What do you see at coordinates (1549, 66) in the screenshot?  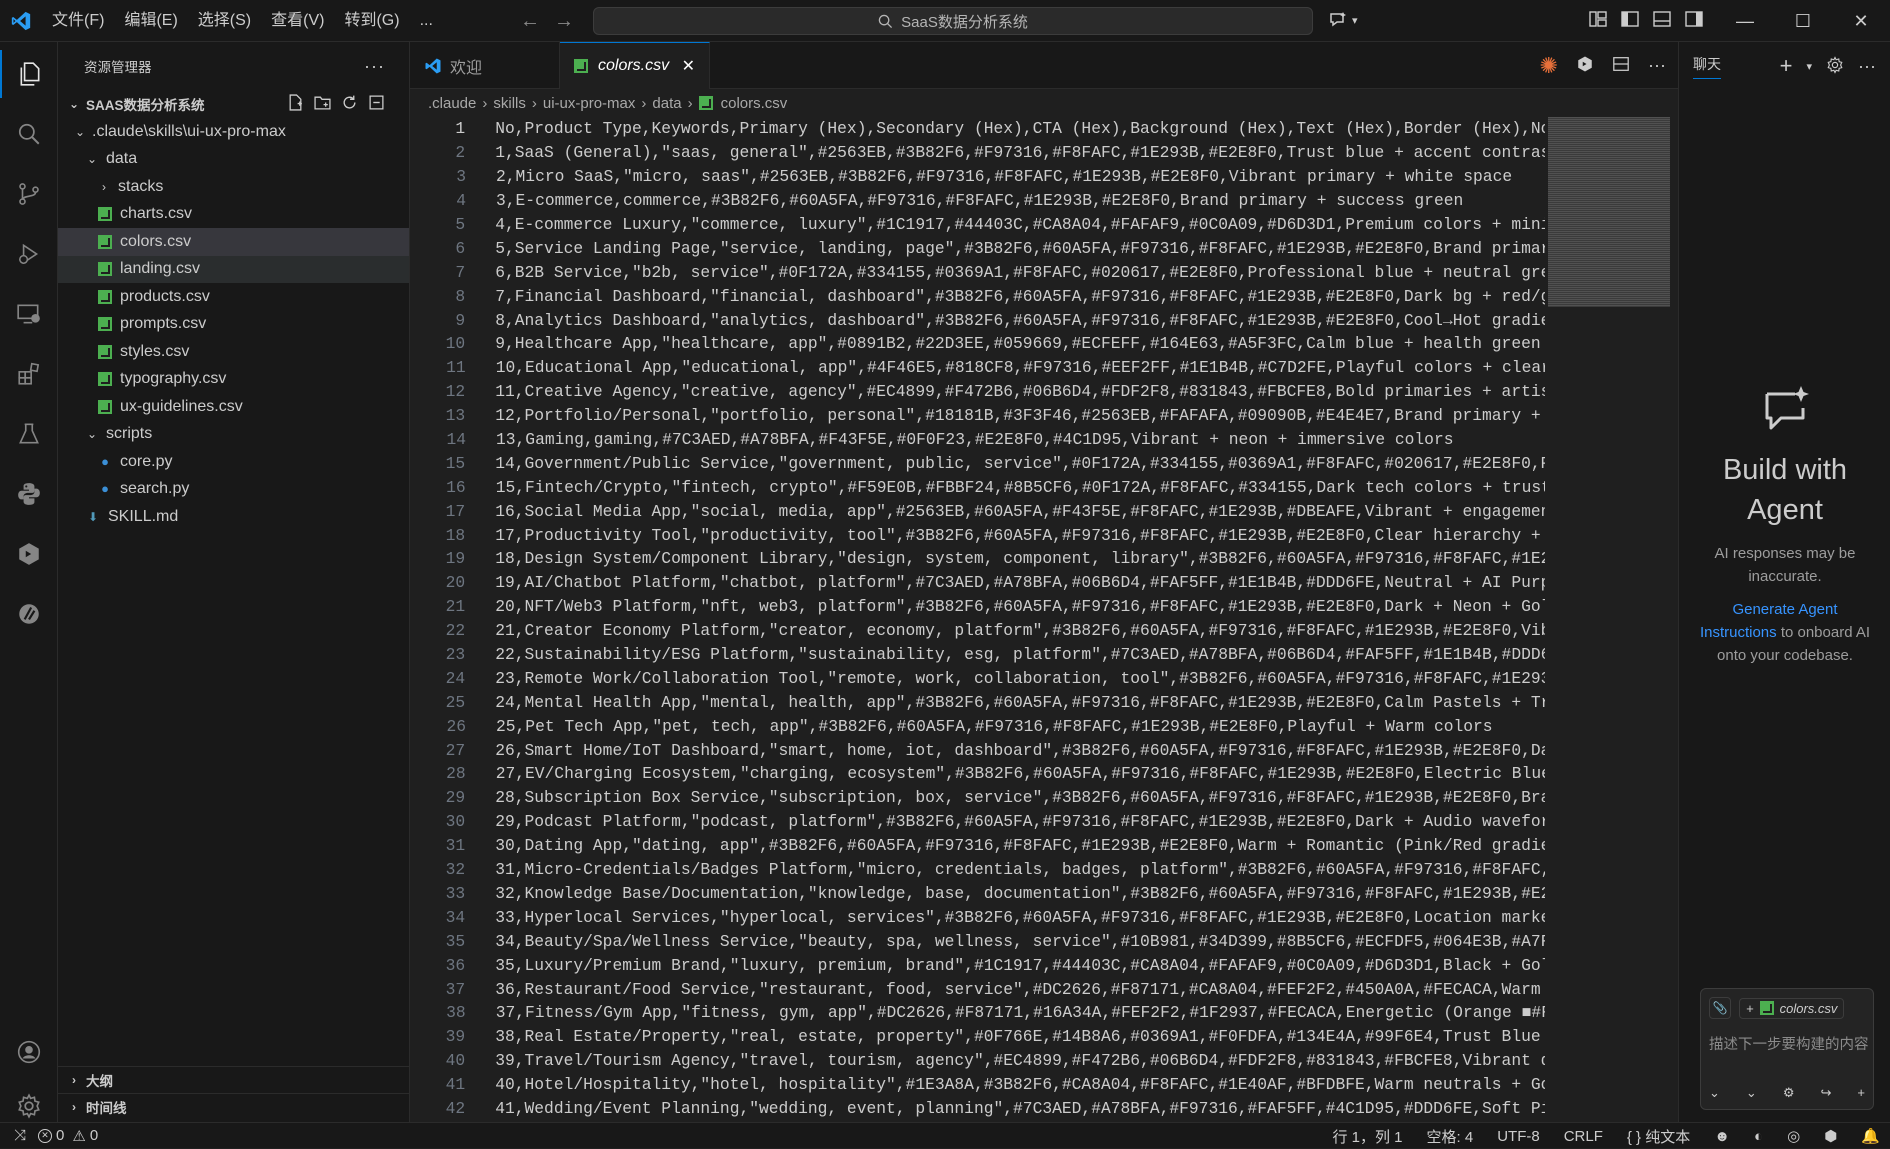 I see `claude-spark-icon: ✺` at bounding box center [1549, 66].